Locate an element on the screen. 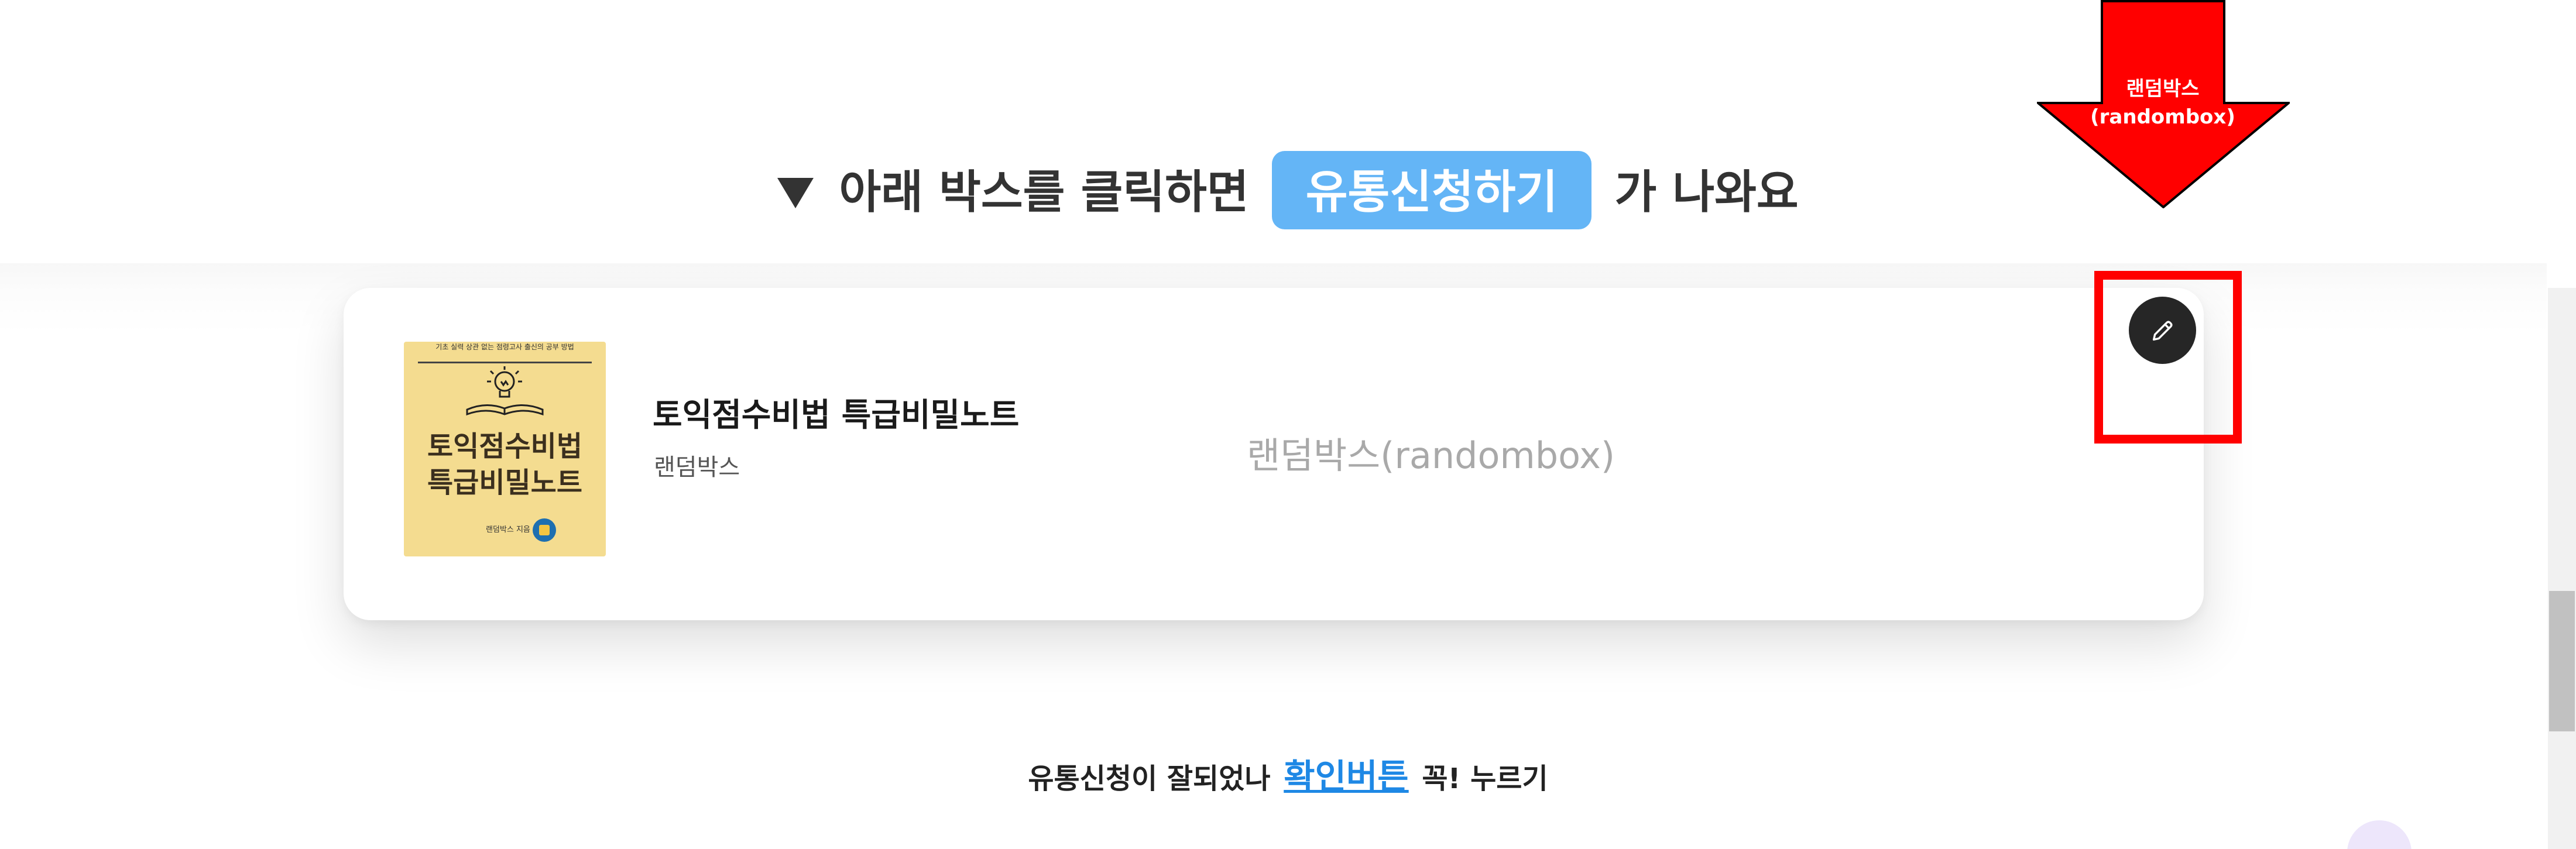  instruction-heading-after: 가 나와요 is located at coordinates (1706, 192).